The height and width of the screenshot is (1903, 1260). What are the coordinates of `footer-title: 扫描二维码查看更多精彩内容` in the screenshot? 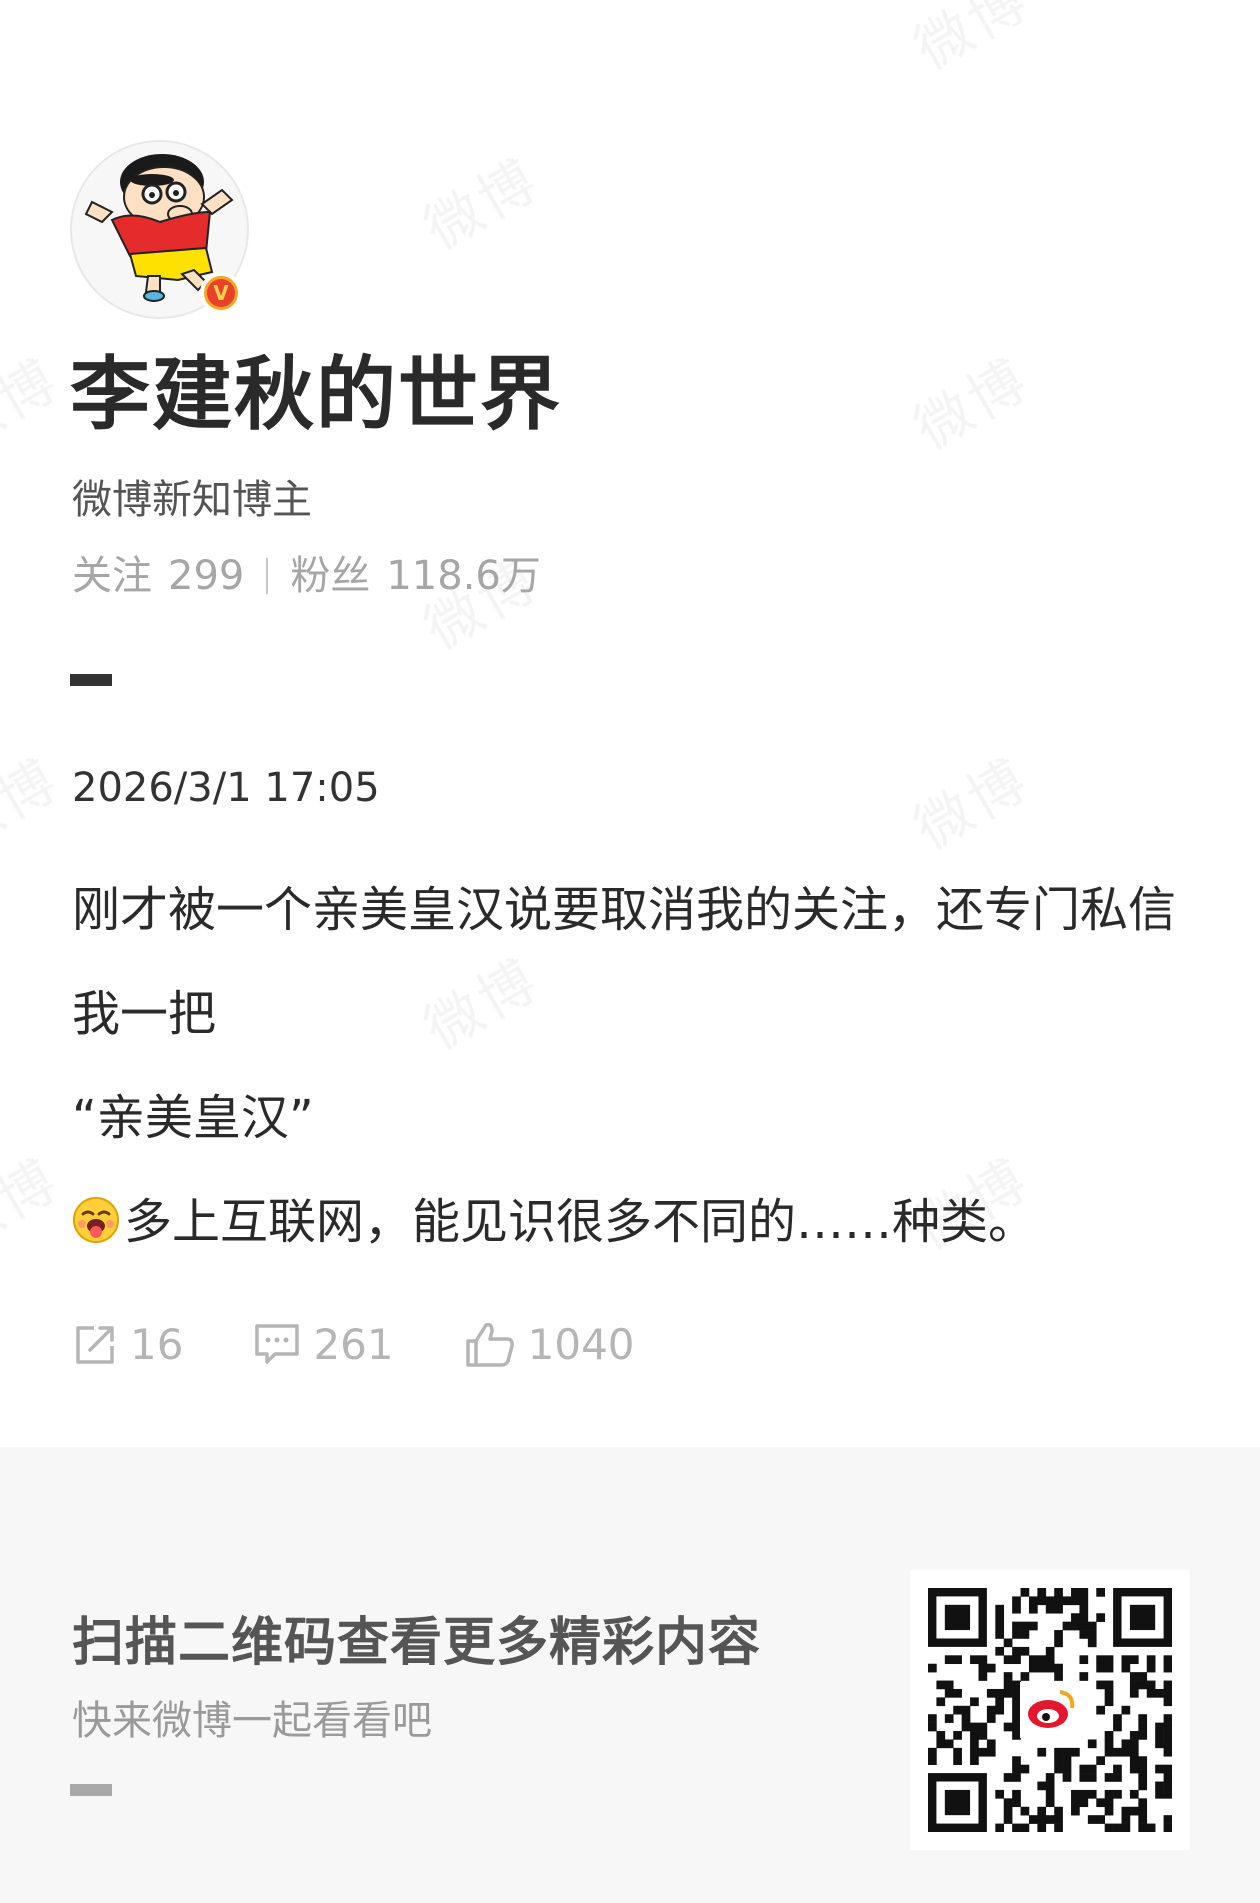 It's located at (417, 1643).